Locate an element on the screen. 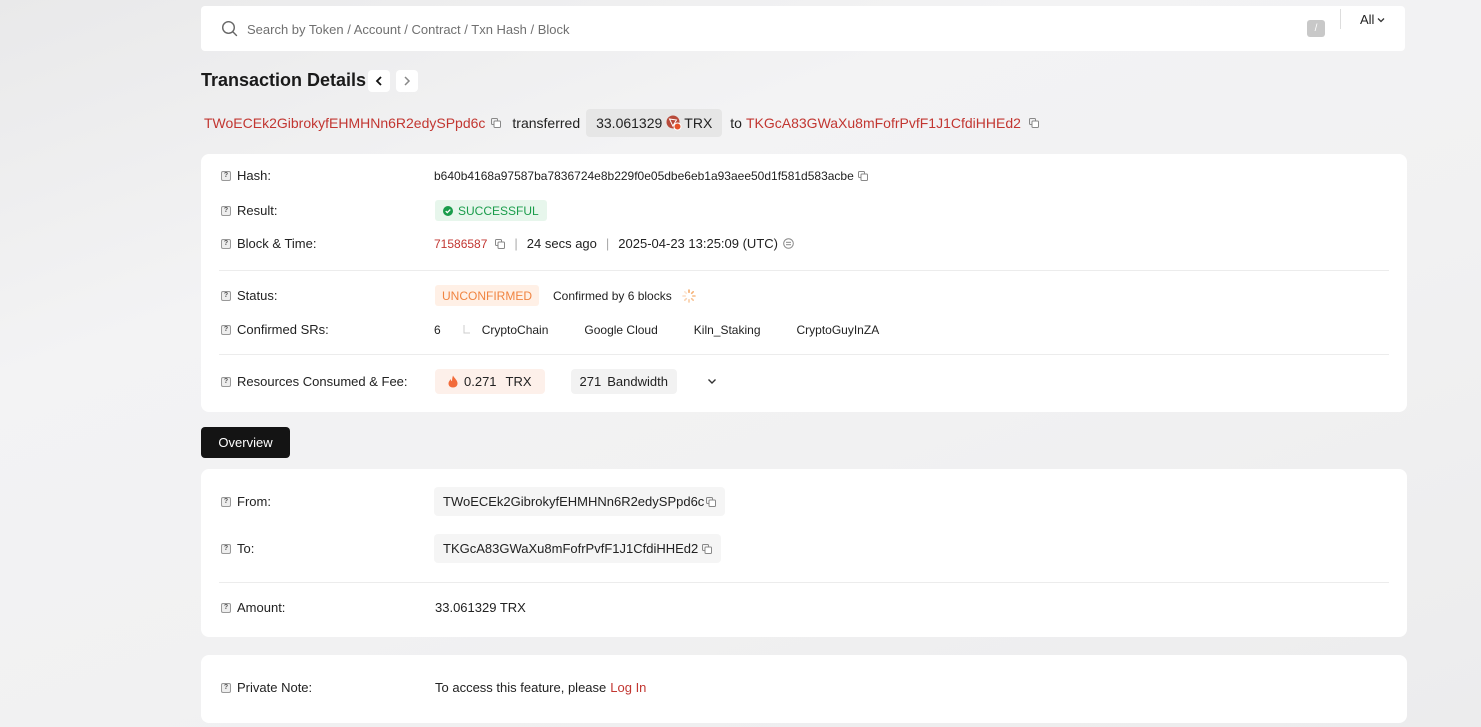 The width and height of the screenshot is (1481, 727). amount-label: Amount: is located at coordinates (261, 607).